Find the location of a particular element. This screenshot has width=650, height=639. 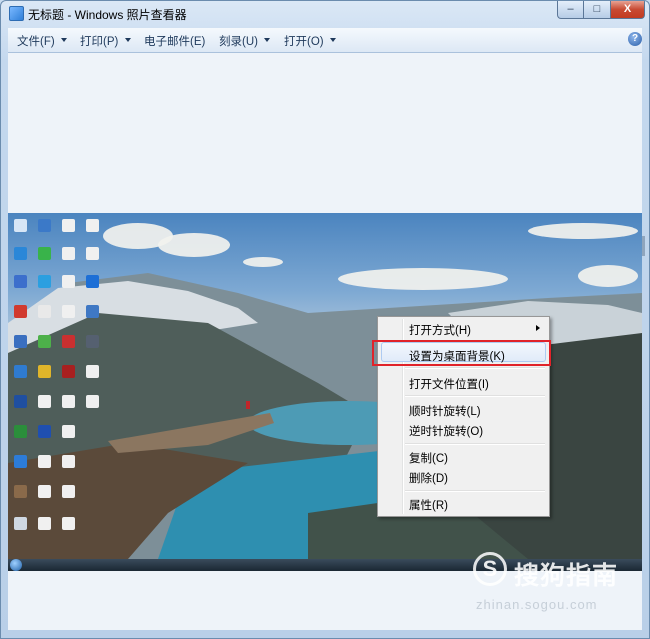

menu-bar: 文件(F) 打印(P) 电子邮件(E) 刻录(U) 打开(O) ? is located at coordinates (325, 40).